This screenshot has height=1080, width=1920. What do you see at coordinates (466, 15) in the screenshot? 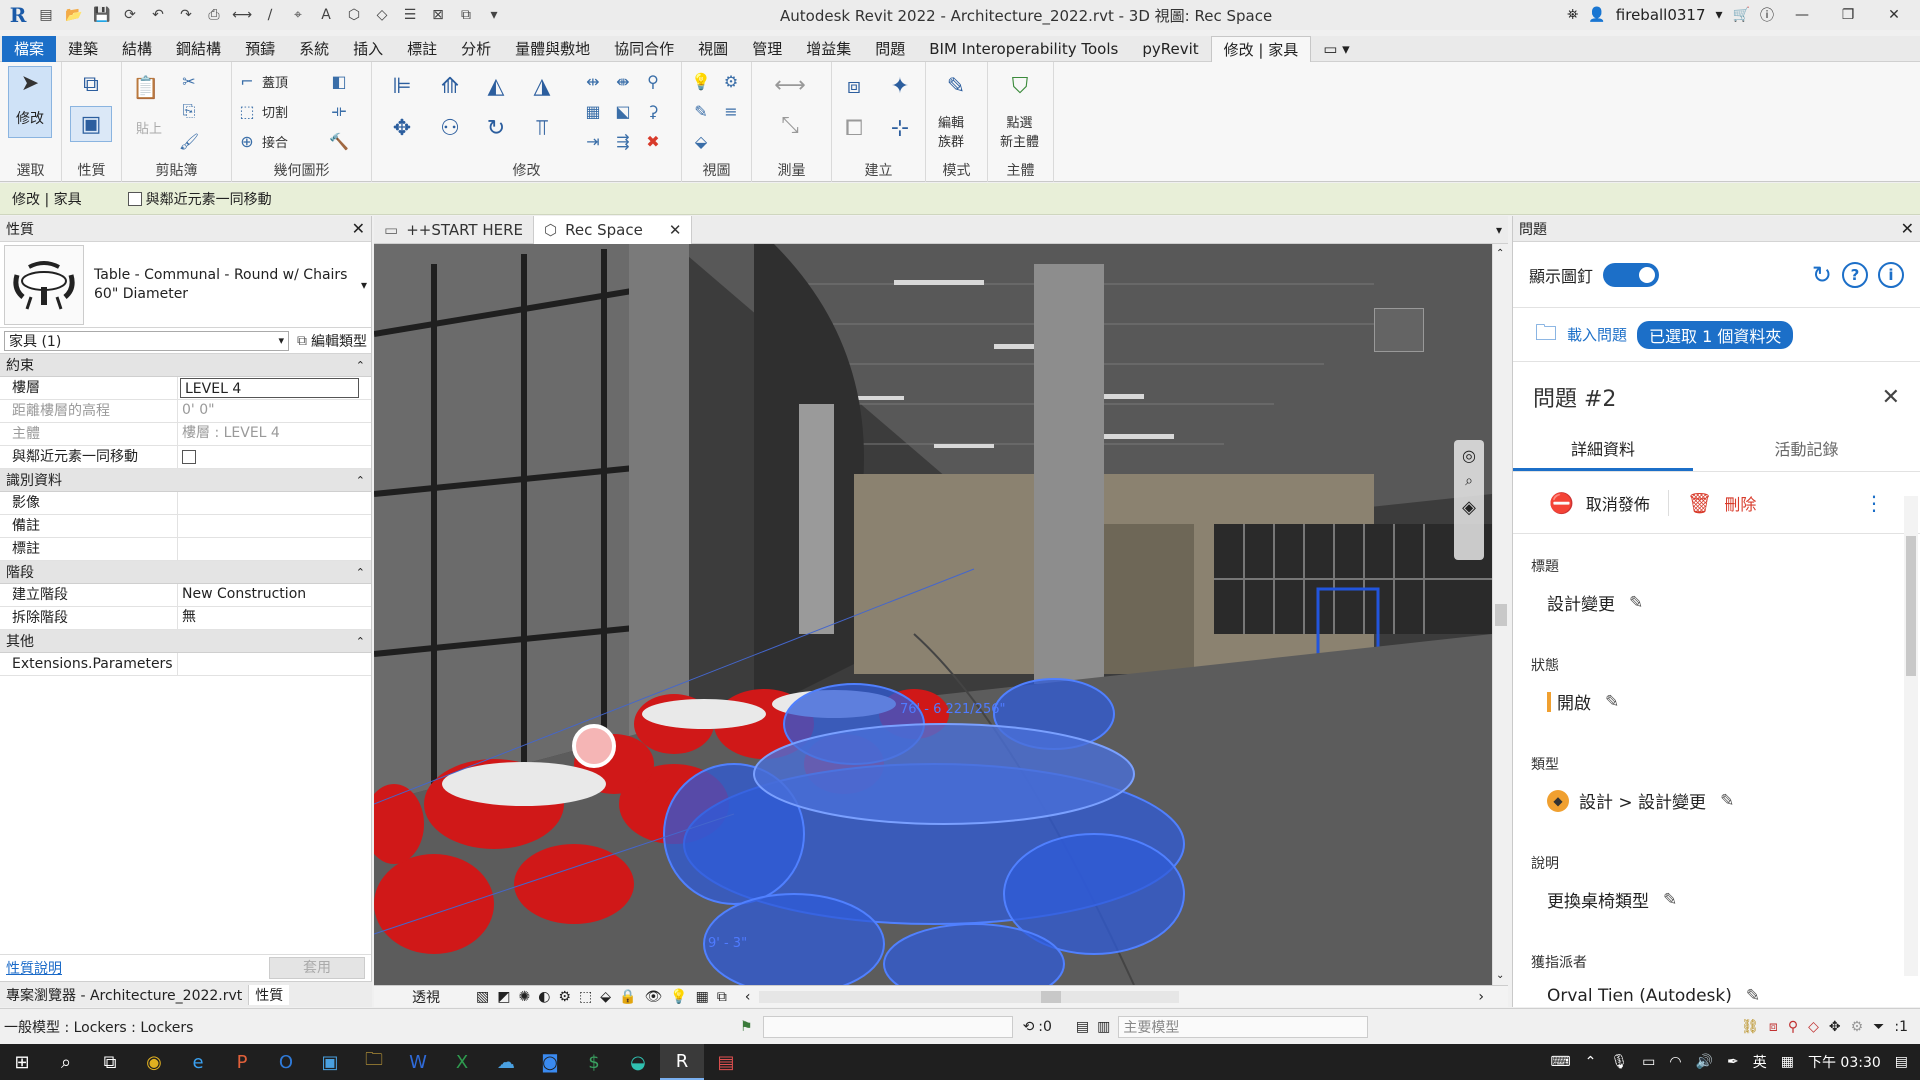
I see `switch-windows-icon: ⧉` at bounding box center [466, 15].